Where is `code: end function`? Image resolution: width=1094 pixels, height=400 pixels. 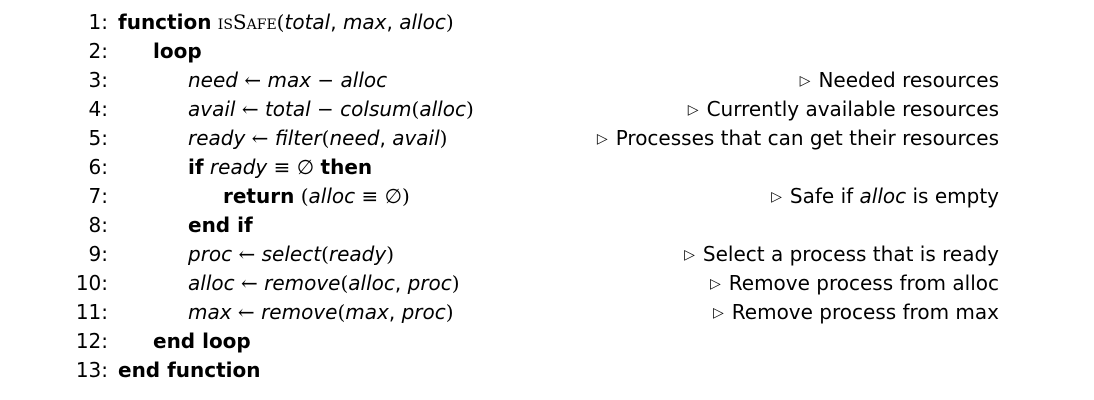
code: end function is located at coordinates (189, 370).